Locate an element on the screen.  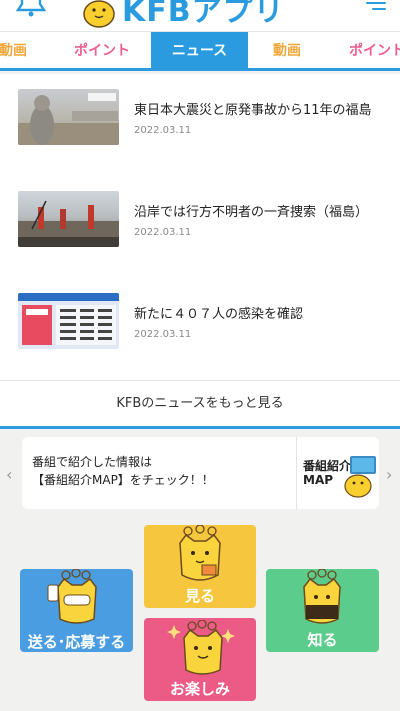
news-item: 沿岸では行方不明者の一斉捜索（福島） 2022.03.11 is located at coordinates (203, 220).